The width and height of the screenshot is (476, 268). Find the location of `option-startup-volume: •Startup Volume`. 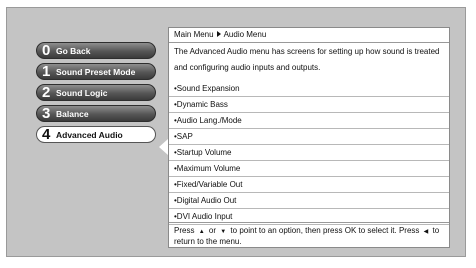

option-startup-volume: •Startup Volume is located at coordinates (309, 153).